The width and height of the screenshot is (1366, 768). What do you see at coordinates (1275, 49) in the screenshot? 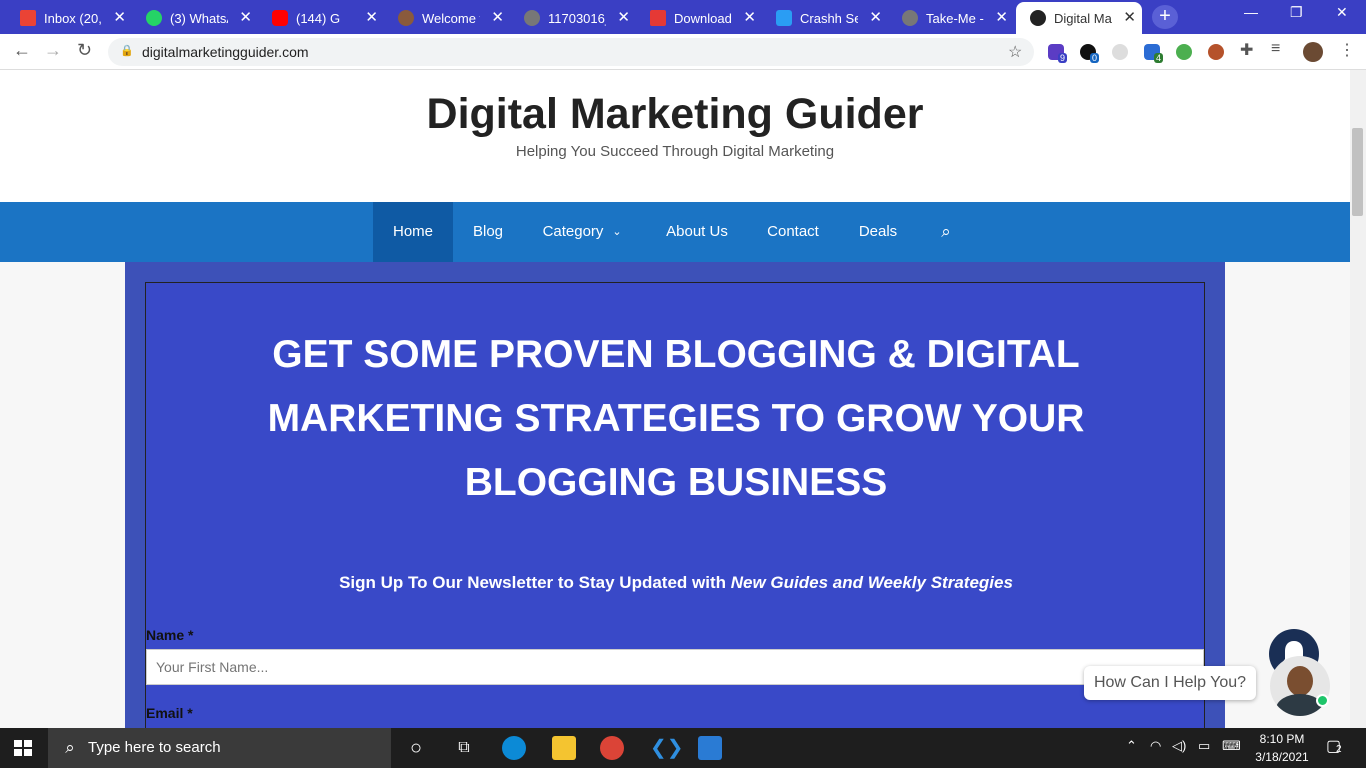
I see `media-queue-icon: ≡` at bounding box center [1275, 49].